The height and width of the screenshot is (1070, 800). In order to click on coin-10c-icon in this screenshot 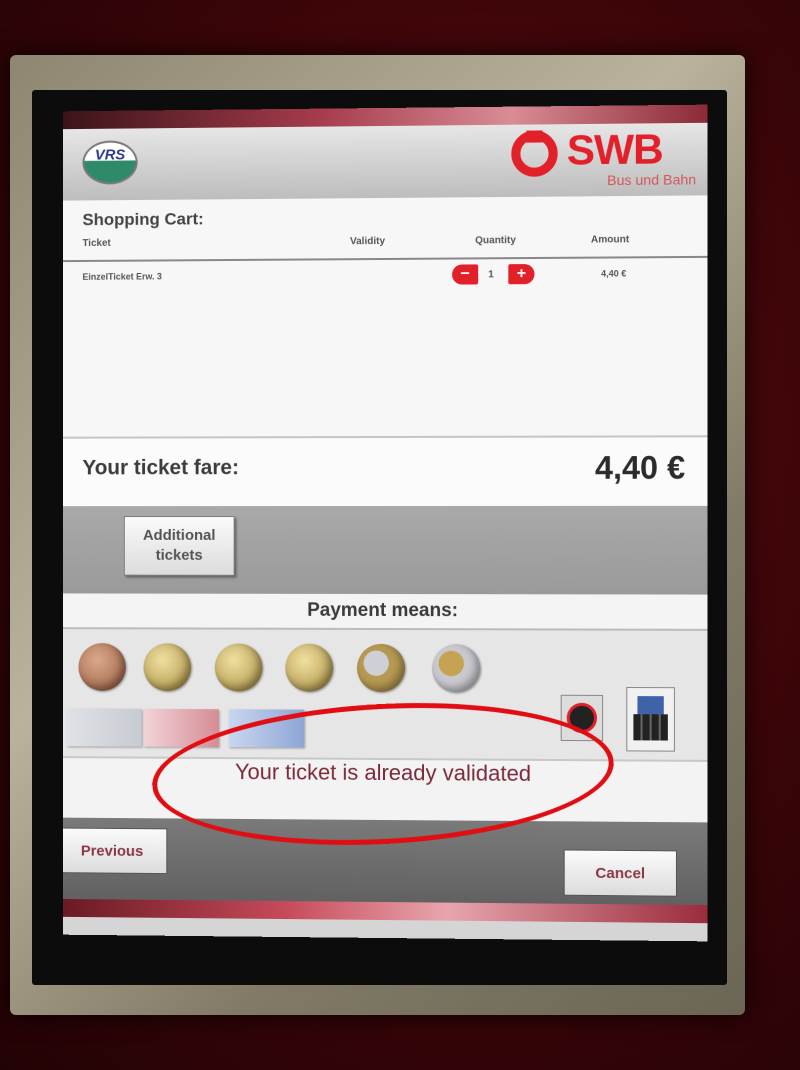, I will do `click(102, 667)`.